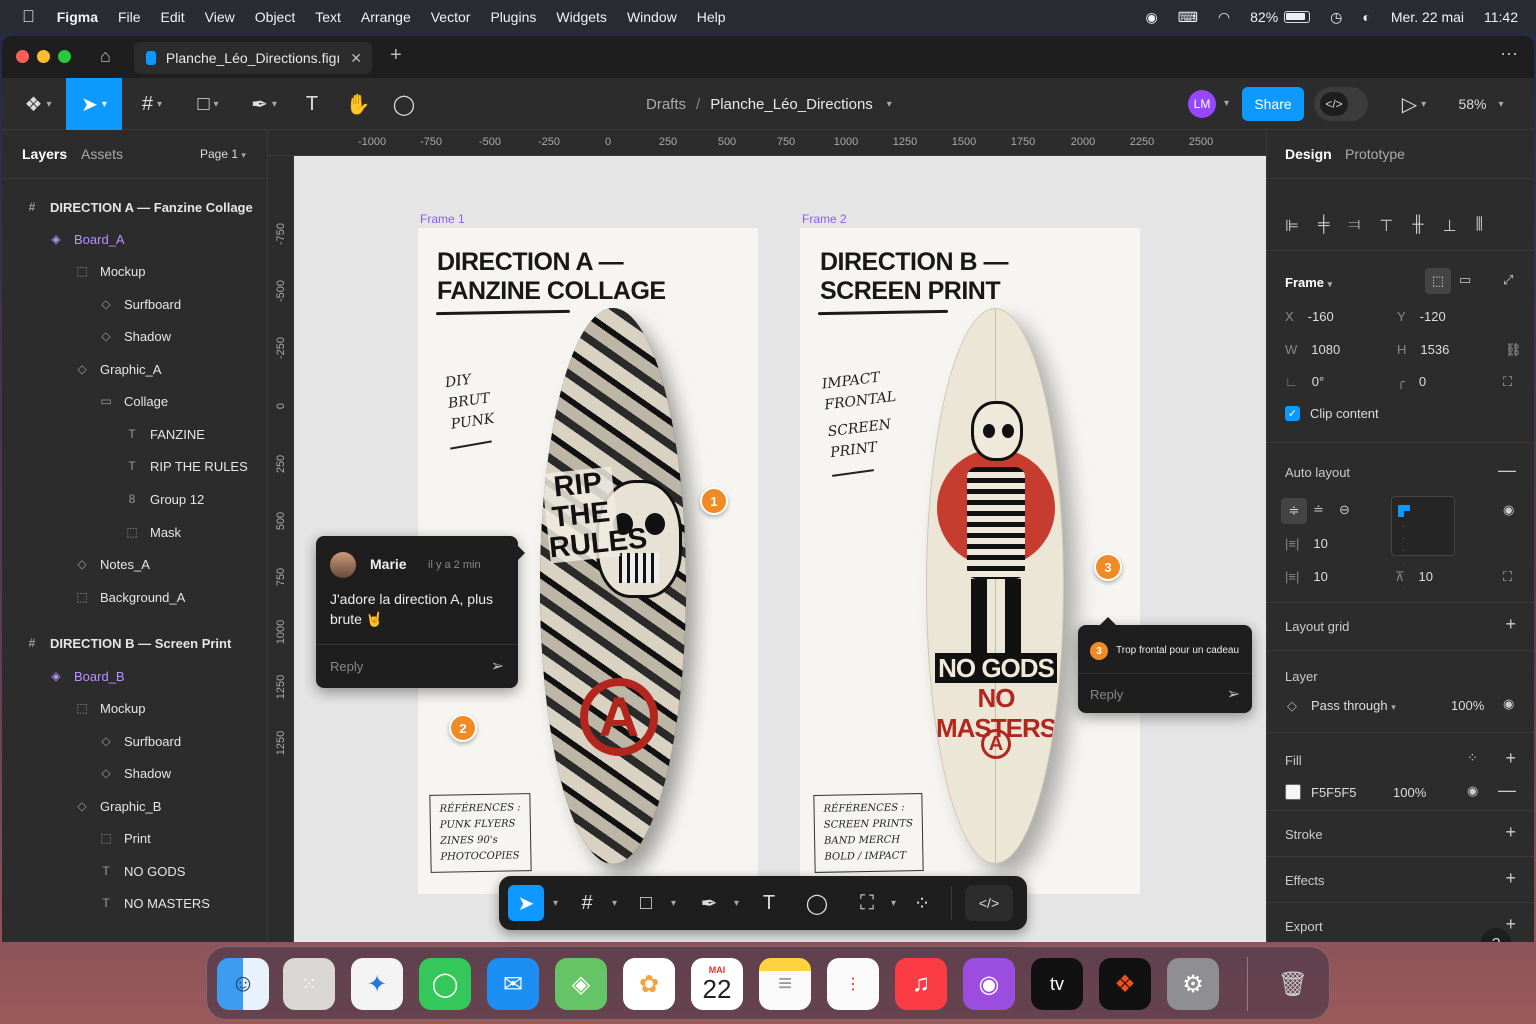  I want to click on menu-view: View, so click(220, 17).